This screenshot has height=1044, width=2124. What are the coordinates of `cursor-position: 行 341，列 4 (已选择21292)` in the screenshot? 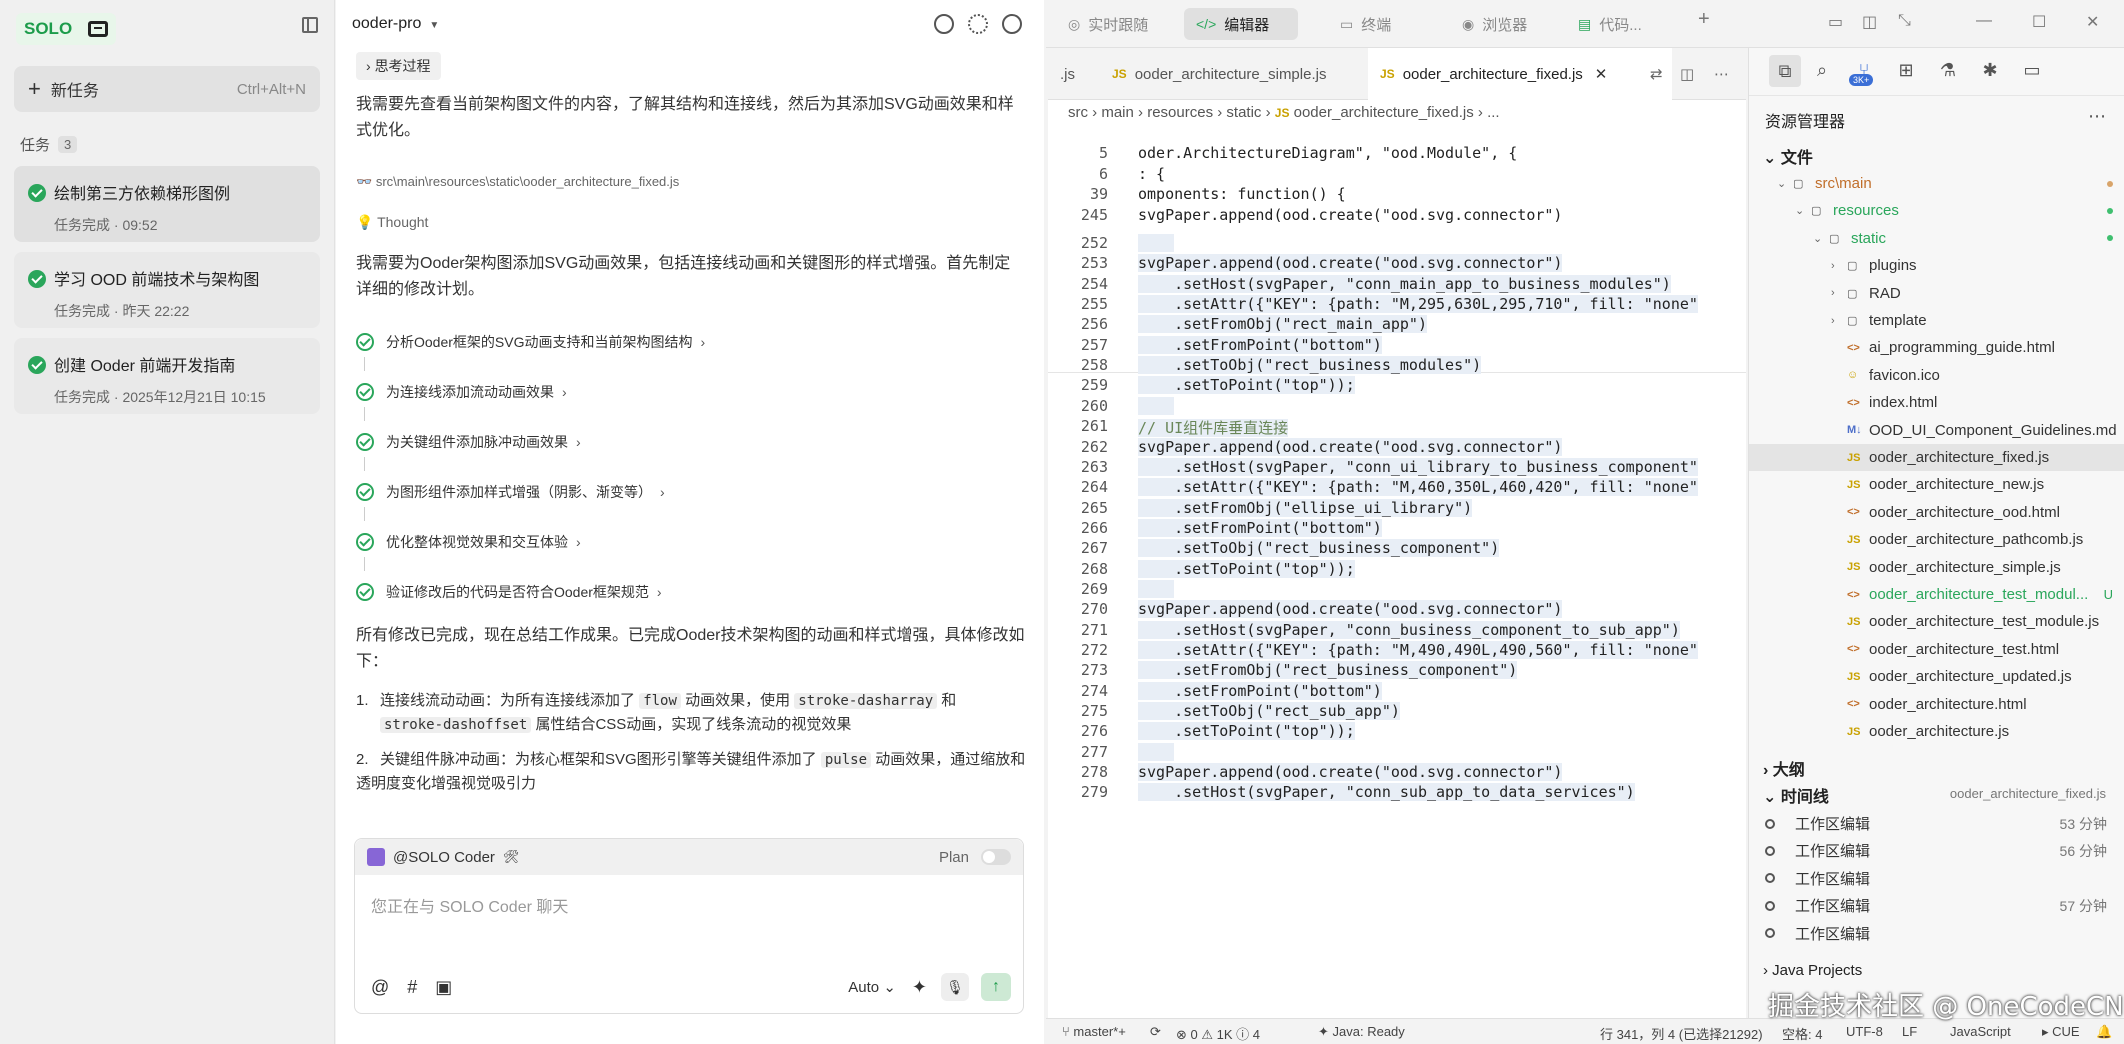 It's located at (1681, 1033).